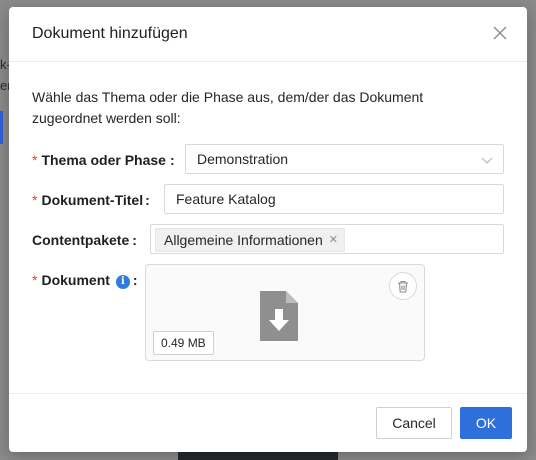 The width and height of the screenshot is (536, 460). Describe the element at coordinates (500, 33) in the screenshot. I see `close-icon` at that location.